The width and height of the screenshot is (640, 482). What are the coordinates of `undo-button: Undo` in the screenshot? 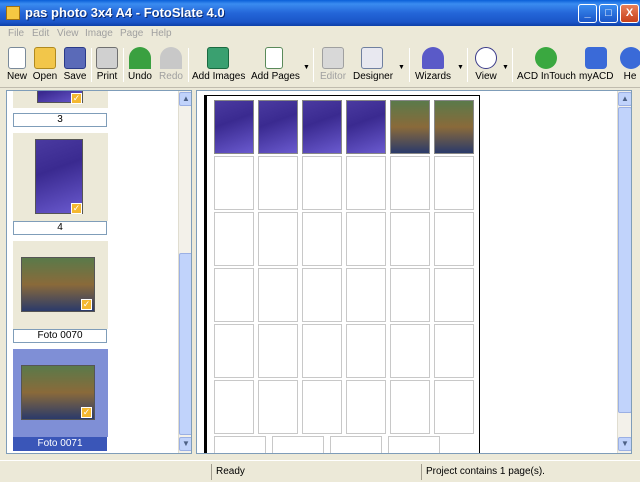 It's located at (140, 66).